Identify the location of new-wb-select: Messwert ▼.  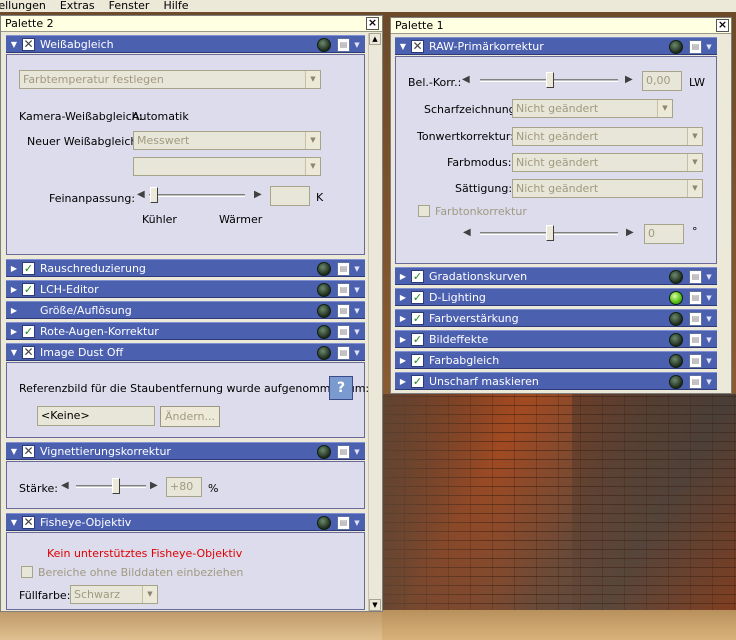
(227, 140).